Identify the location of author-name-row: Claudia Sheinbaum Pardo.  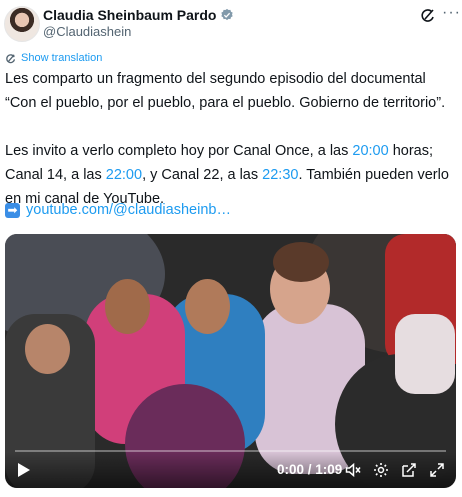
(138, 15).